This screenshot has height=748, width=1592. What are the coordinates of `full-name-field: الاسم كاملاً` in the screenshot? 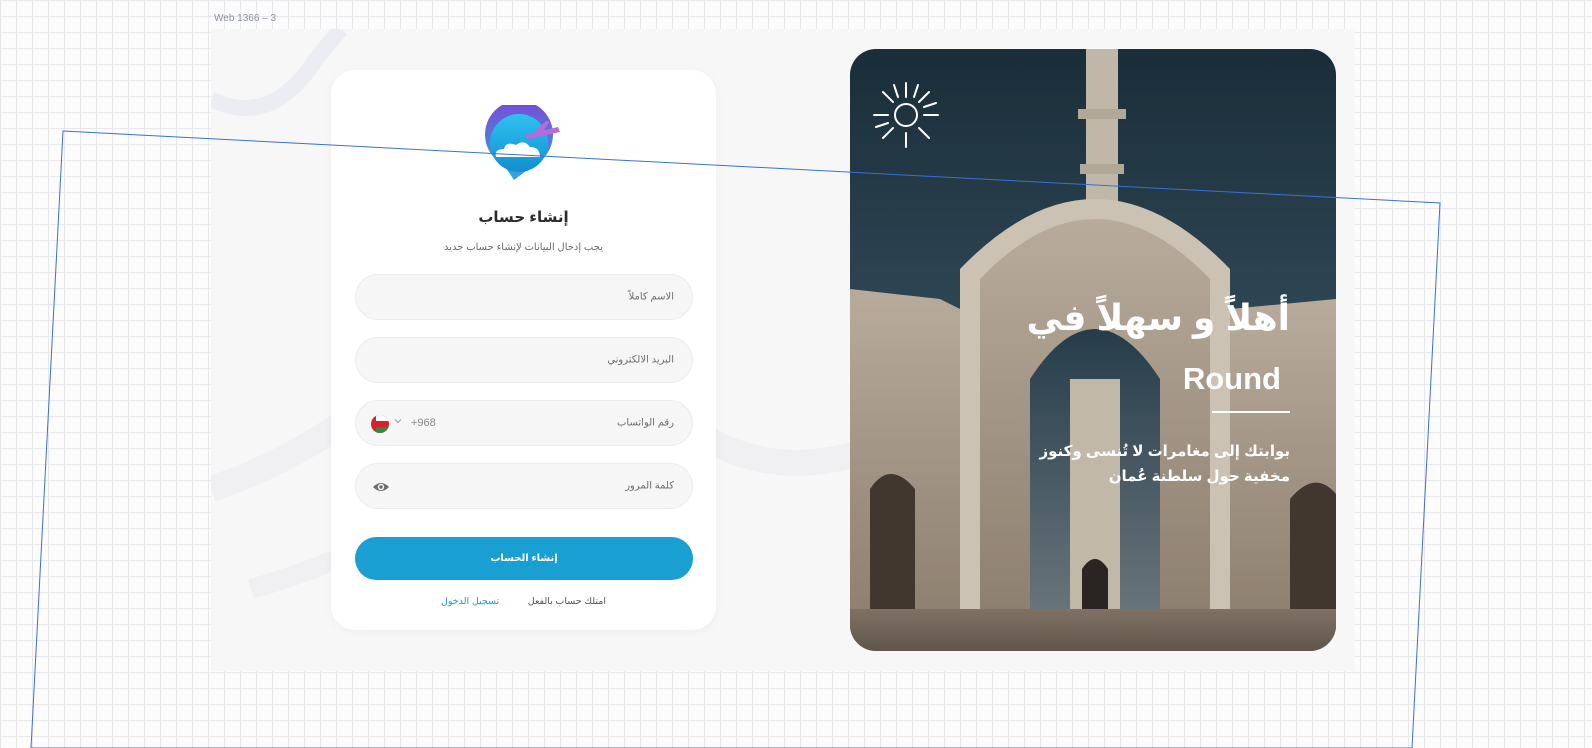 It's located at (524, 297).